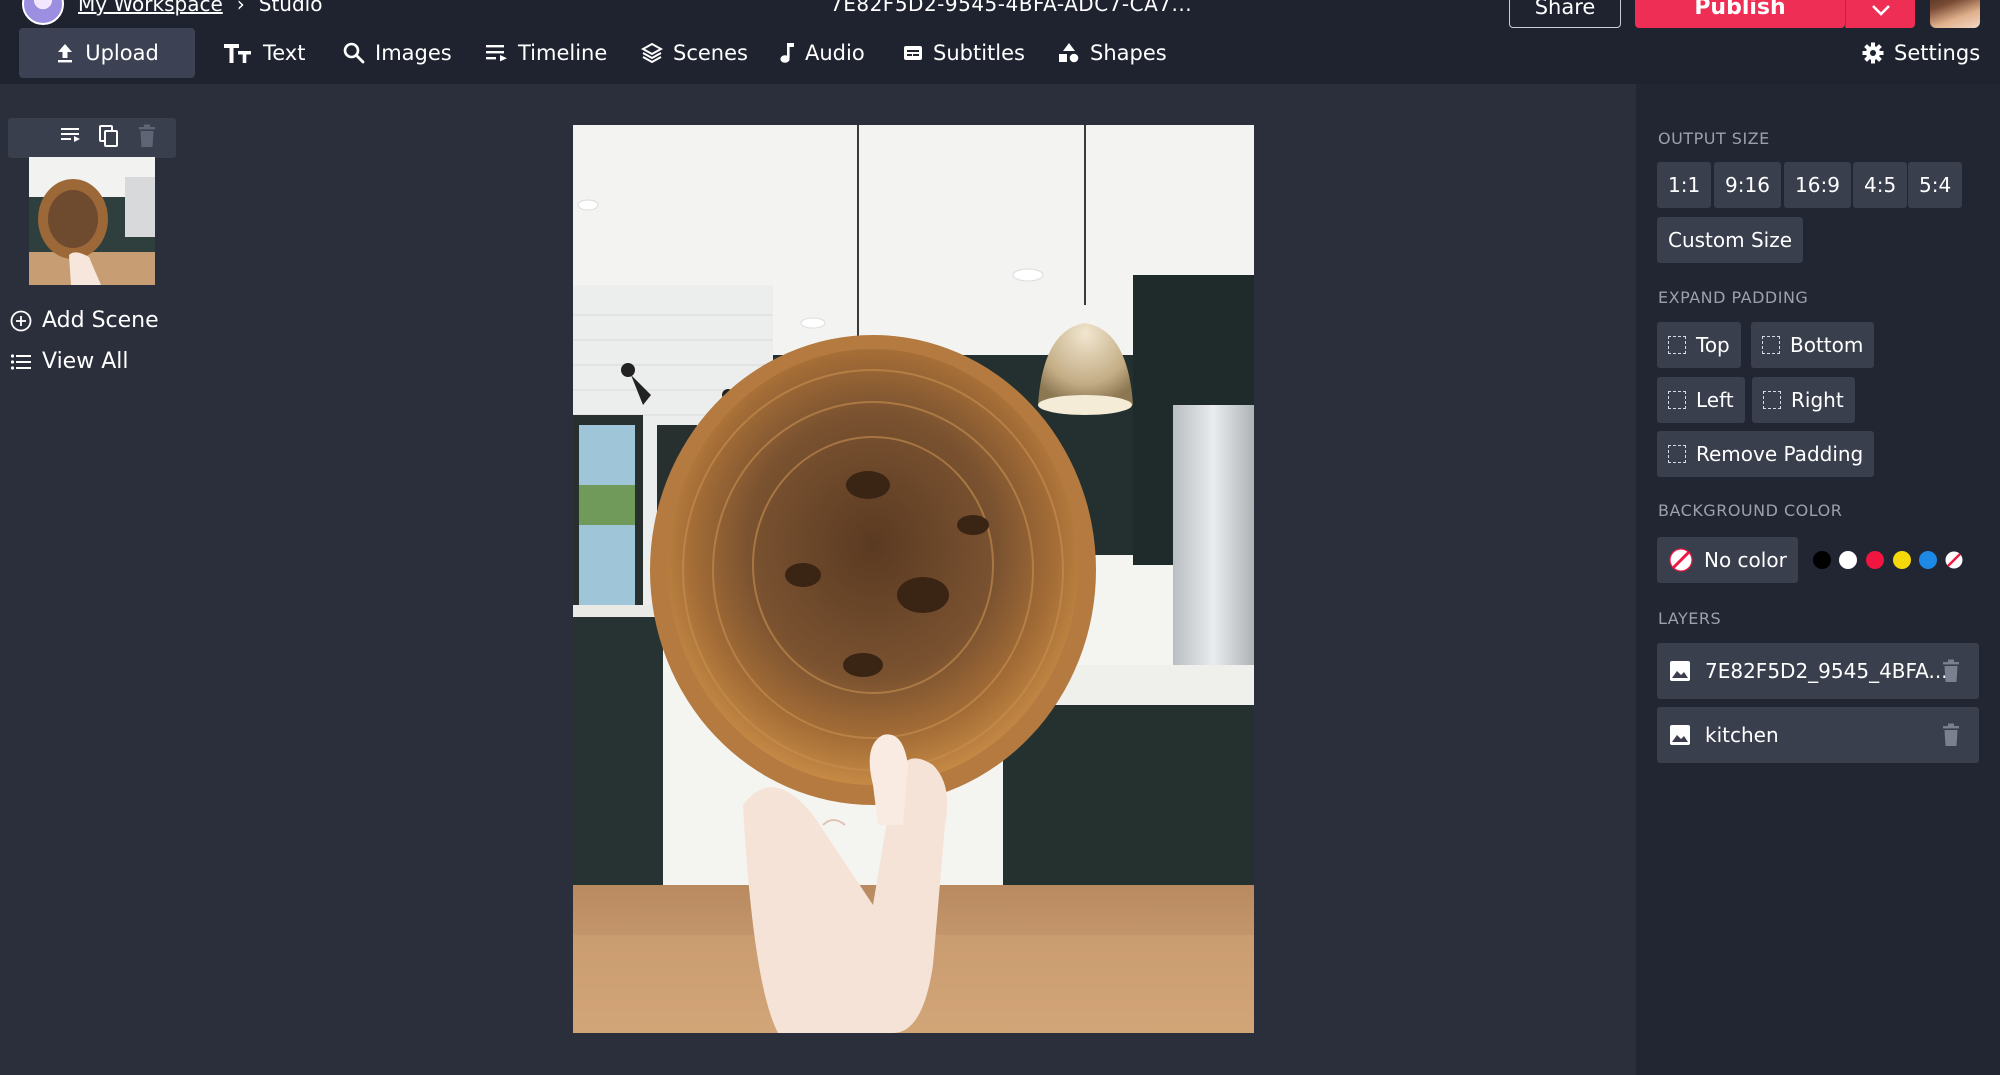  I want to click on size-1-1-button: 1:1, so click(1684, 185).